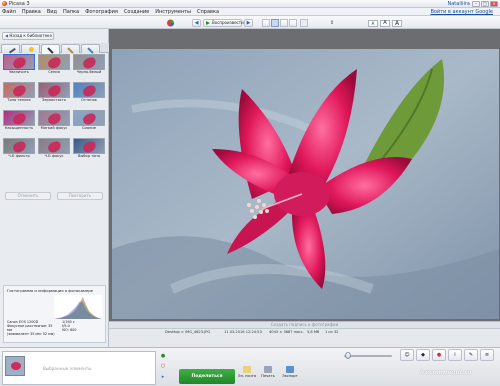 The width and height of the screenshot is (500, 386). What do you see at coordinates (368, 356) in the screenshot?
I see `zoom-slider-track` at bounding box center [368, 356].